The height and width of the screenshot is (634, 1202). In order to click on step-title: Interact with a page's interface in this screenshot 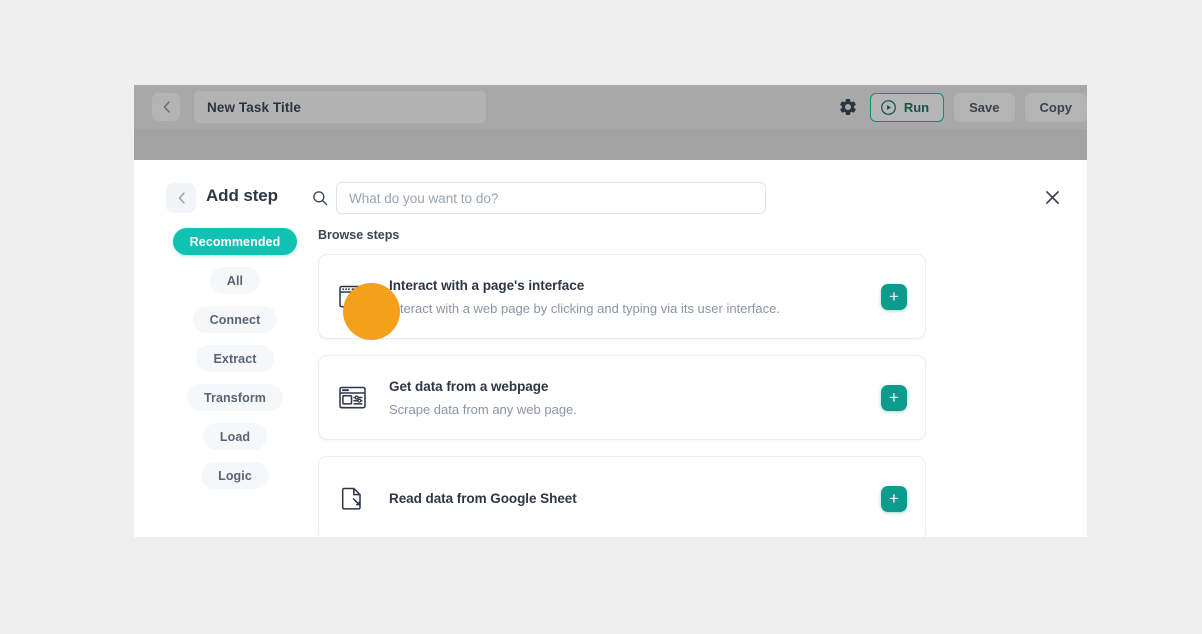, I will do `click(487, 285)`.